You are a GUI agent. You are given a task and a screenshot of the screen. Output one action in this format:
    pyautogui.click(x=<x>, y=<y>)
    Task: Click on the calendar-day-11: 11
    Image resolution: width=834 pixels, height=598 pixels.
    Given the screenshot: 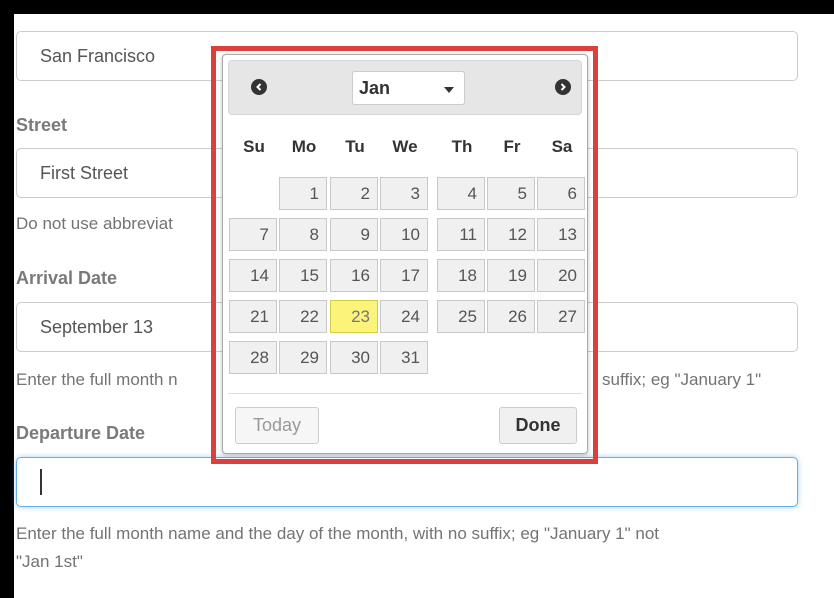 What is the action you would take?
    pyautogui.click(x=461, y=234)
    